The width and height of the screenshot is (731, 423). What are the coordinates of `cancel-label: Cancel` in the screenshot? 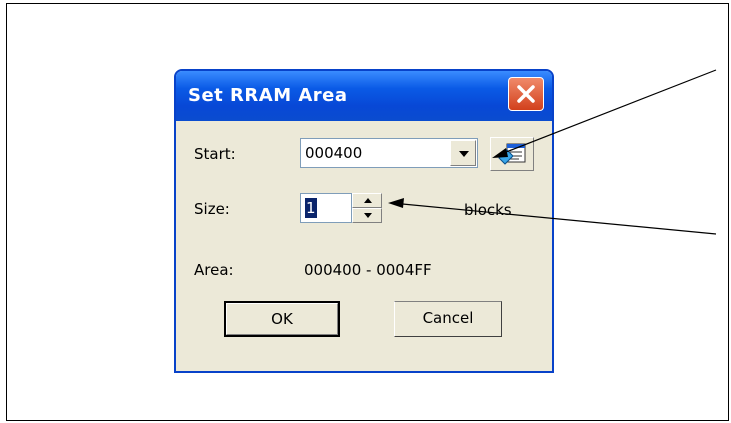 It's located at (448, 318).